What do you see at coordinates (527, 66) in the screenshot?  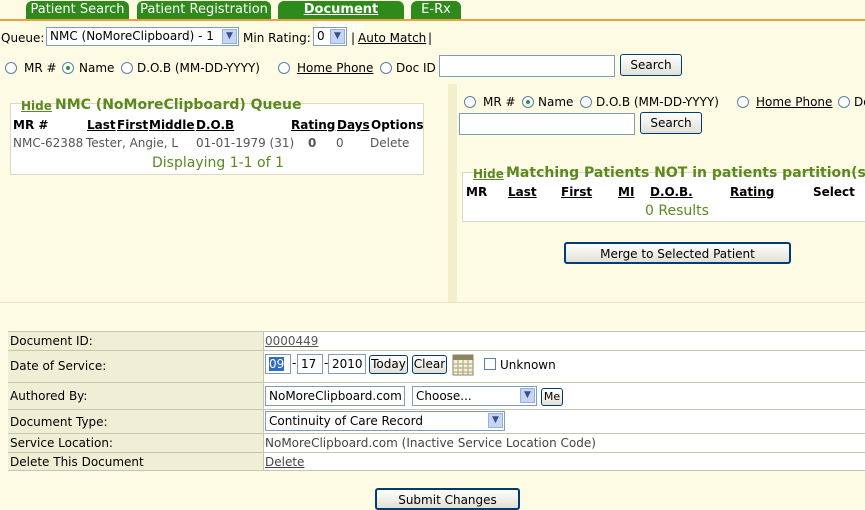 I see `search-input` at bounding box center [527, 66].